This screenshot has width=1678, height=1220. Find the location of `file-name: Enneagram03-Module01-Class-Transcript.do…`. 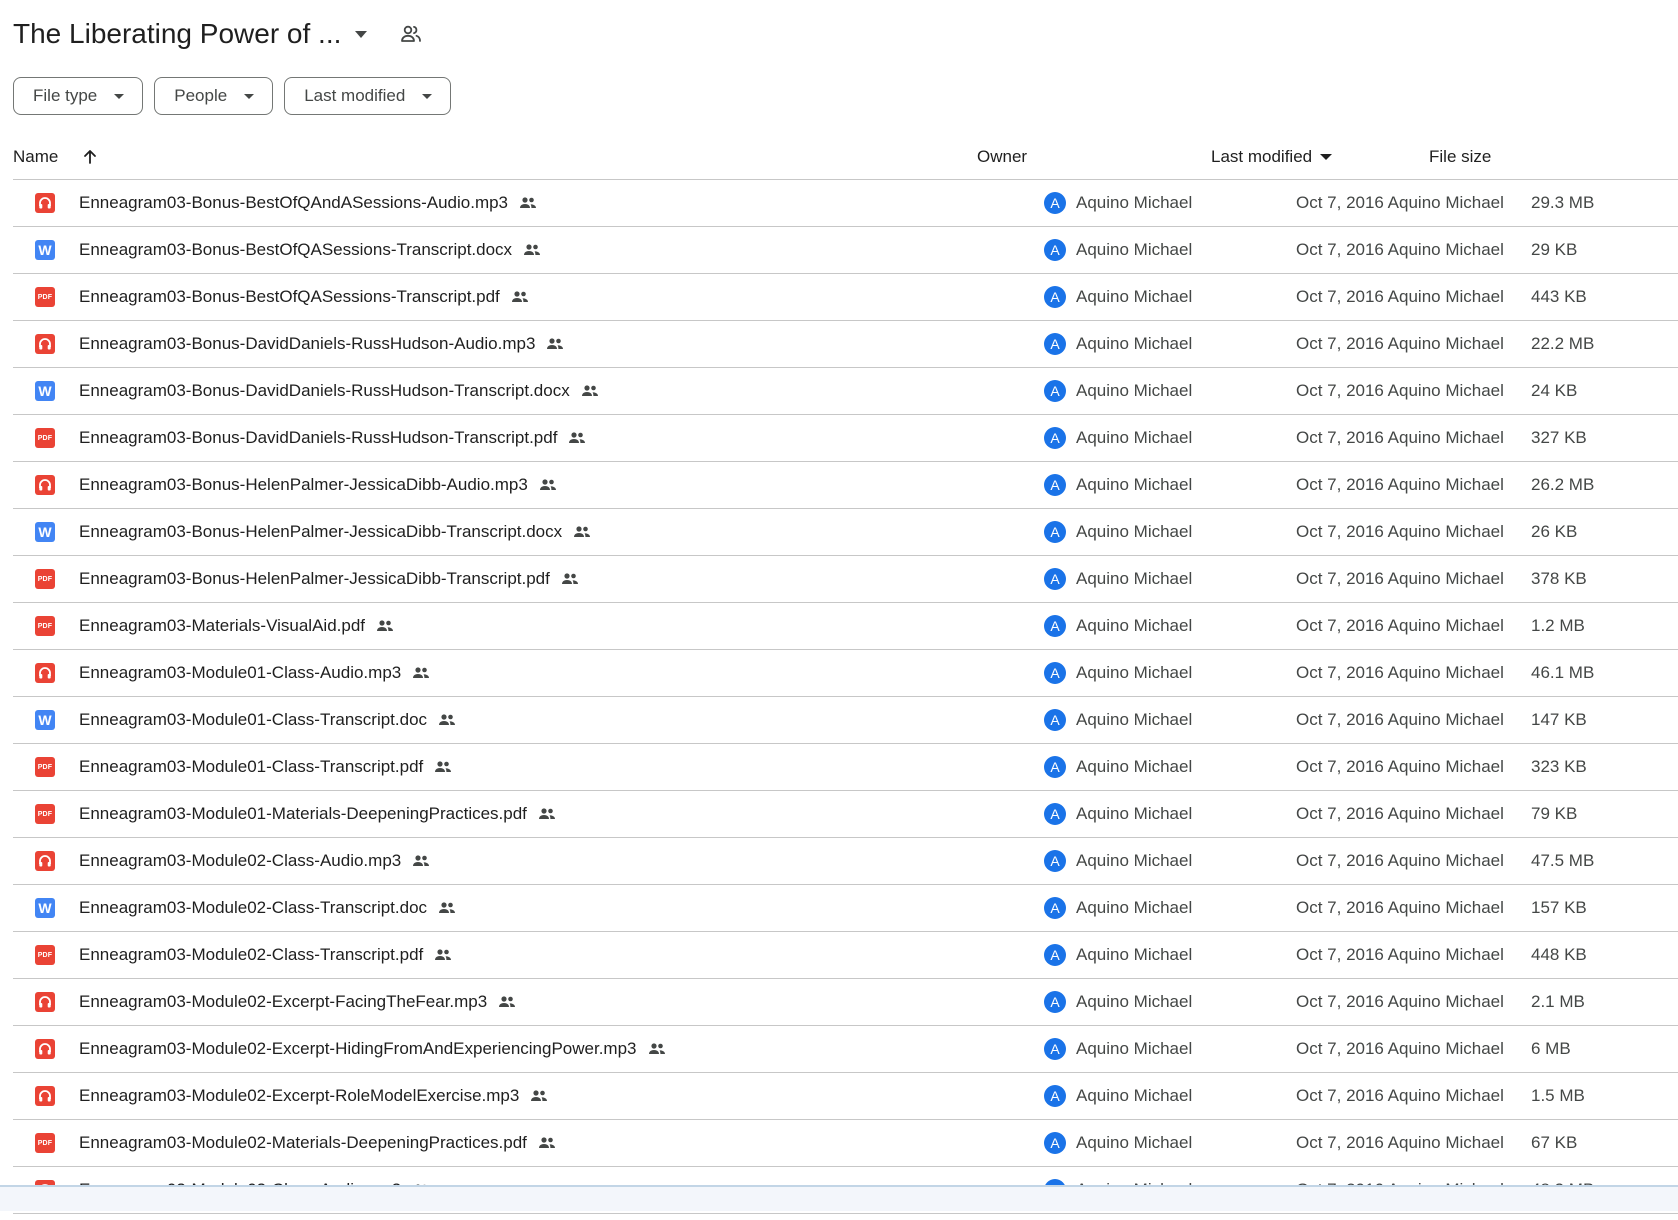

file-name: Enneagram03-Module01-Class-Transcript.do… is located at coordinates (253, 720).